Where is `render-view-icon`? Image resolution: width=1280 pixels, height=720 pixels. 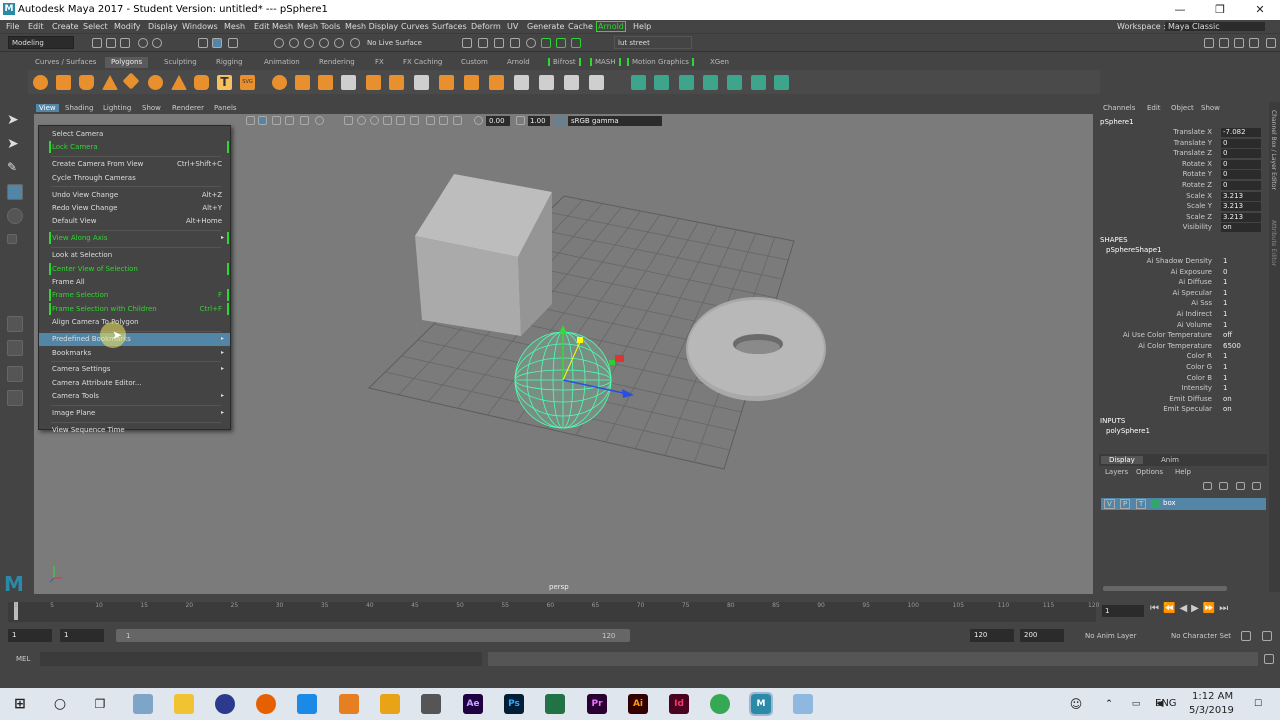
render-view-icon is located at coordinates (467, 43).